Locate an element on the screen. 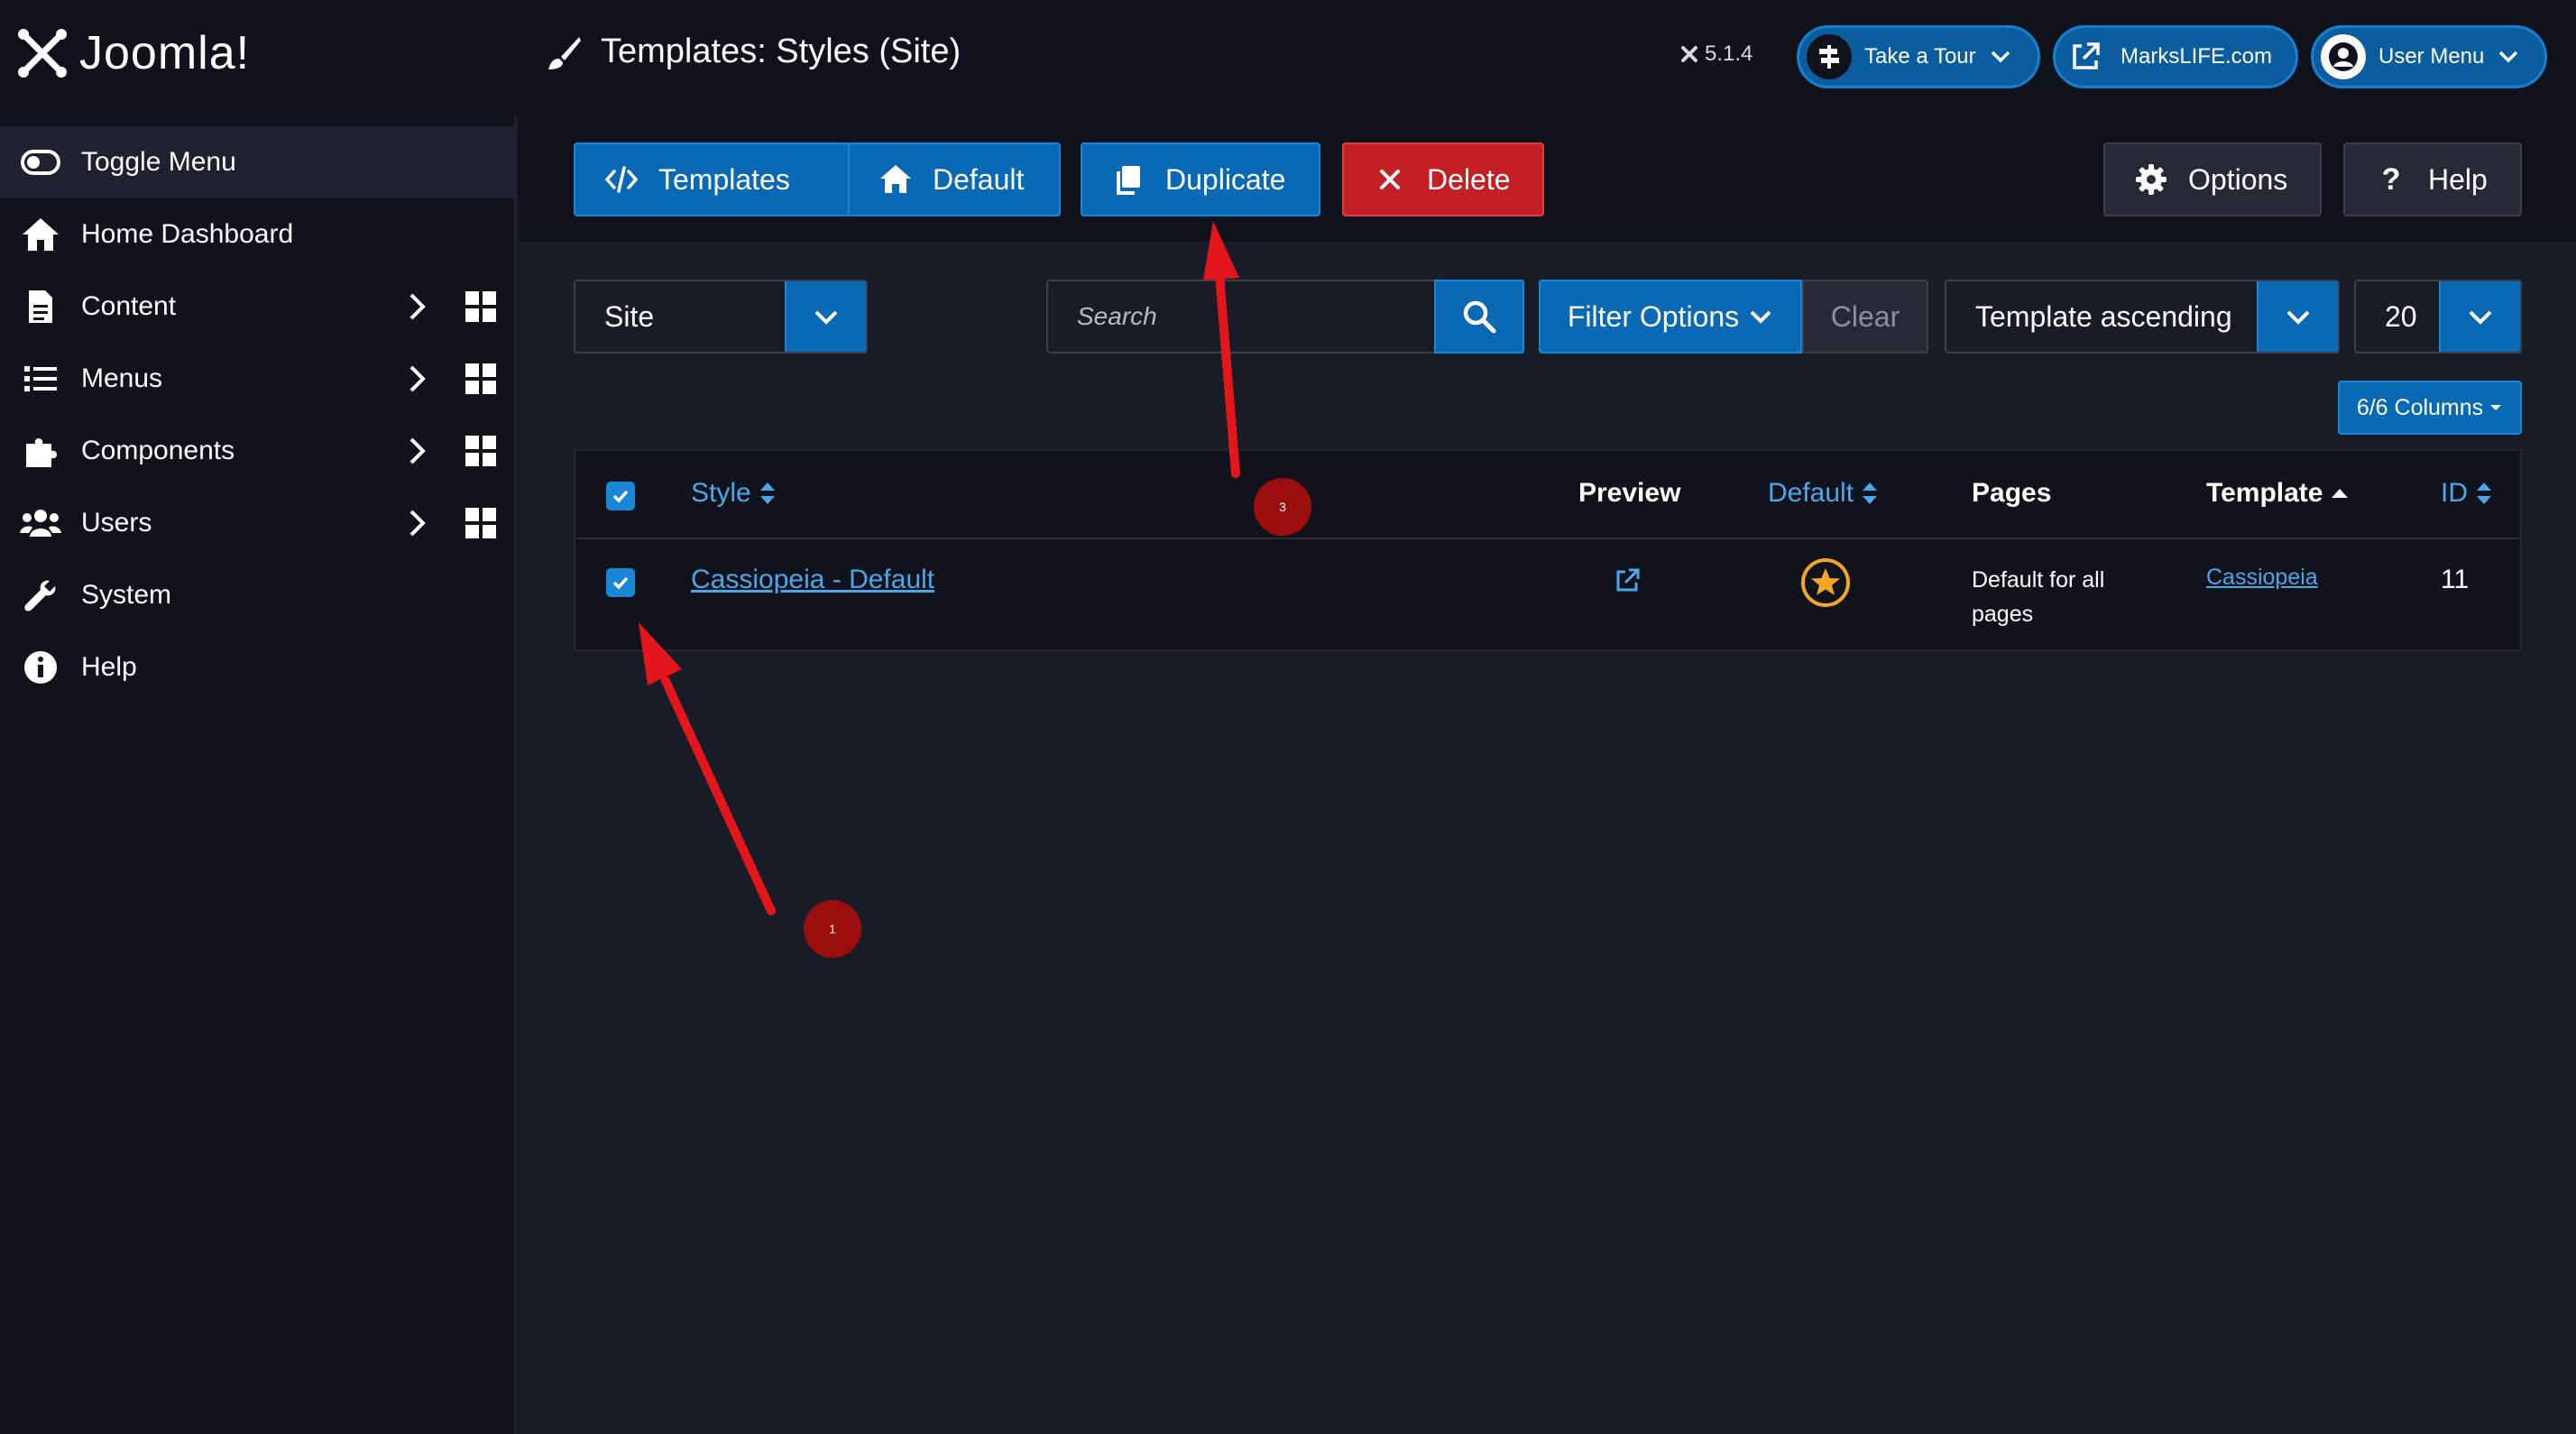  caret-down-icon is located at coordinates (2496, 407).